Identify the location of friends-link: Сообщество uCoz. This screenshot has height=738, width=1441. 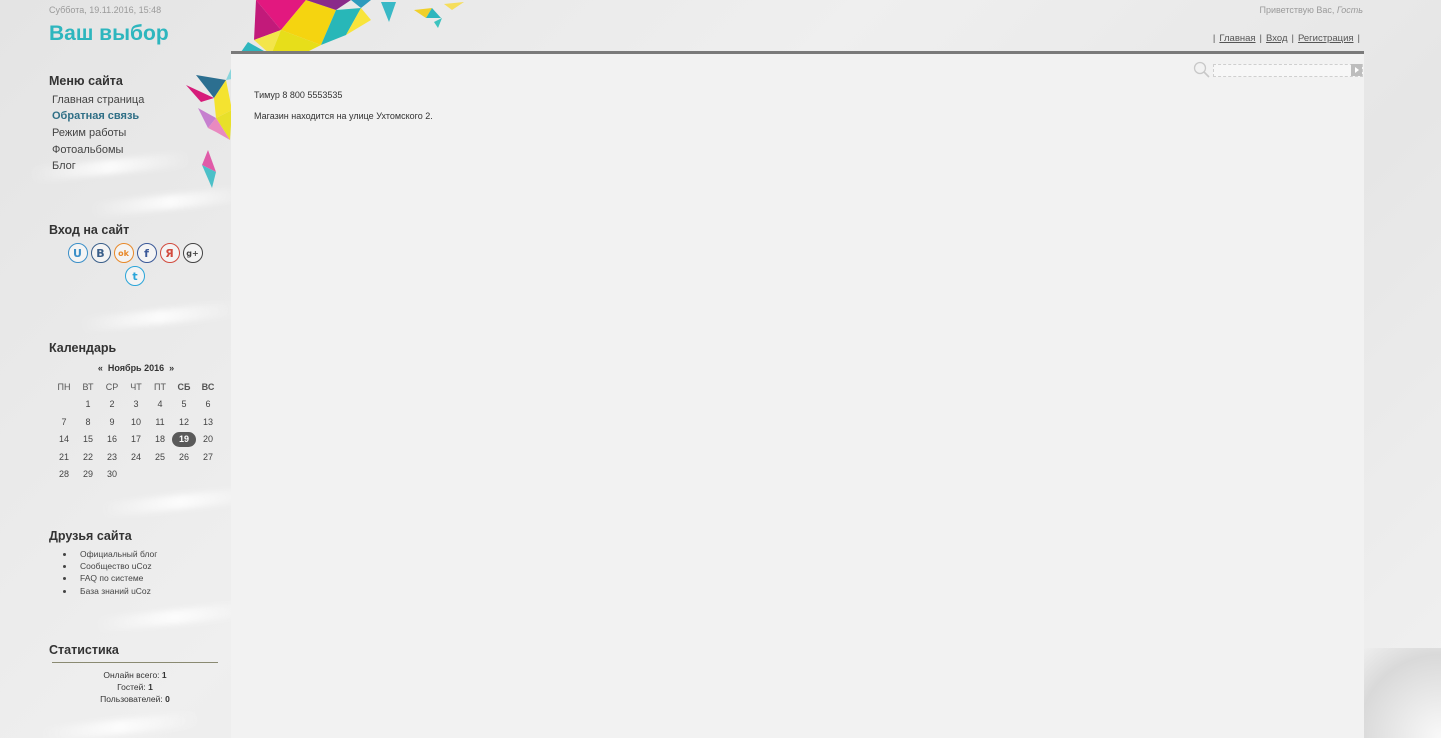
(109, 566).